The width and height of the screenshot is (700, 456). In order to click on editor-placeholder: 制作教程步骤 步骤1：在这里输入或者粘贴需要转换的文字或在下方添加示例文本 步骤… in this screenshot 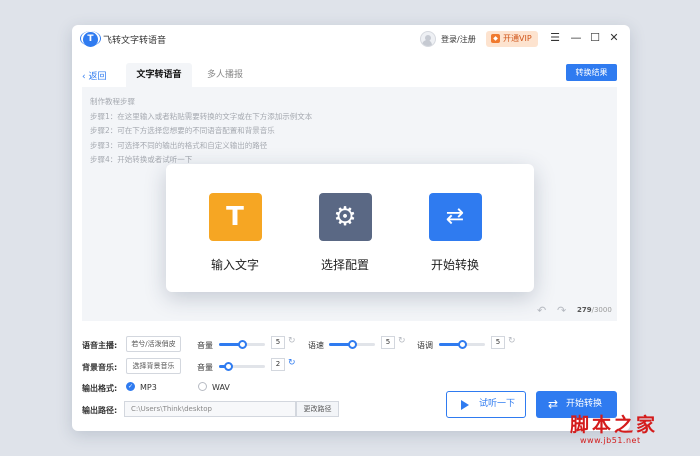, I will do `click(201, 130)`.